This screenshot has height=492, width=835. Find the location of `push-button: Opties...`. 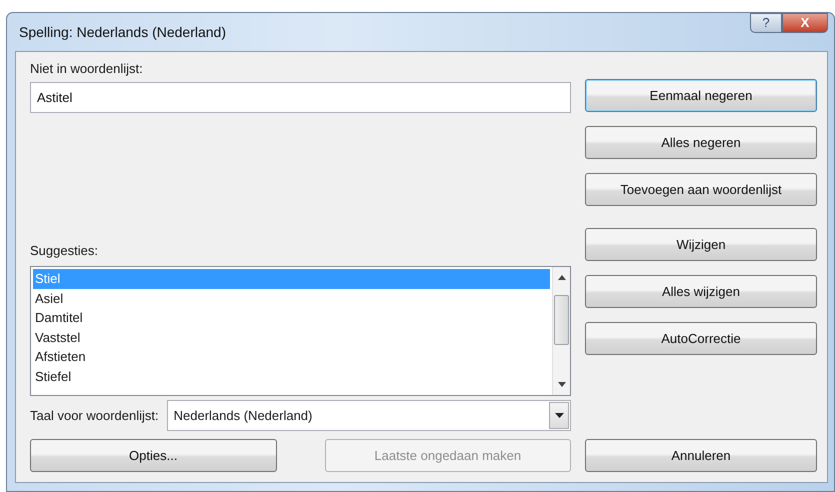

push-button: Opties... is located at coordinates (153, 455).